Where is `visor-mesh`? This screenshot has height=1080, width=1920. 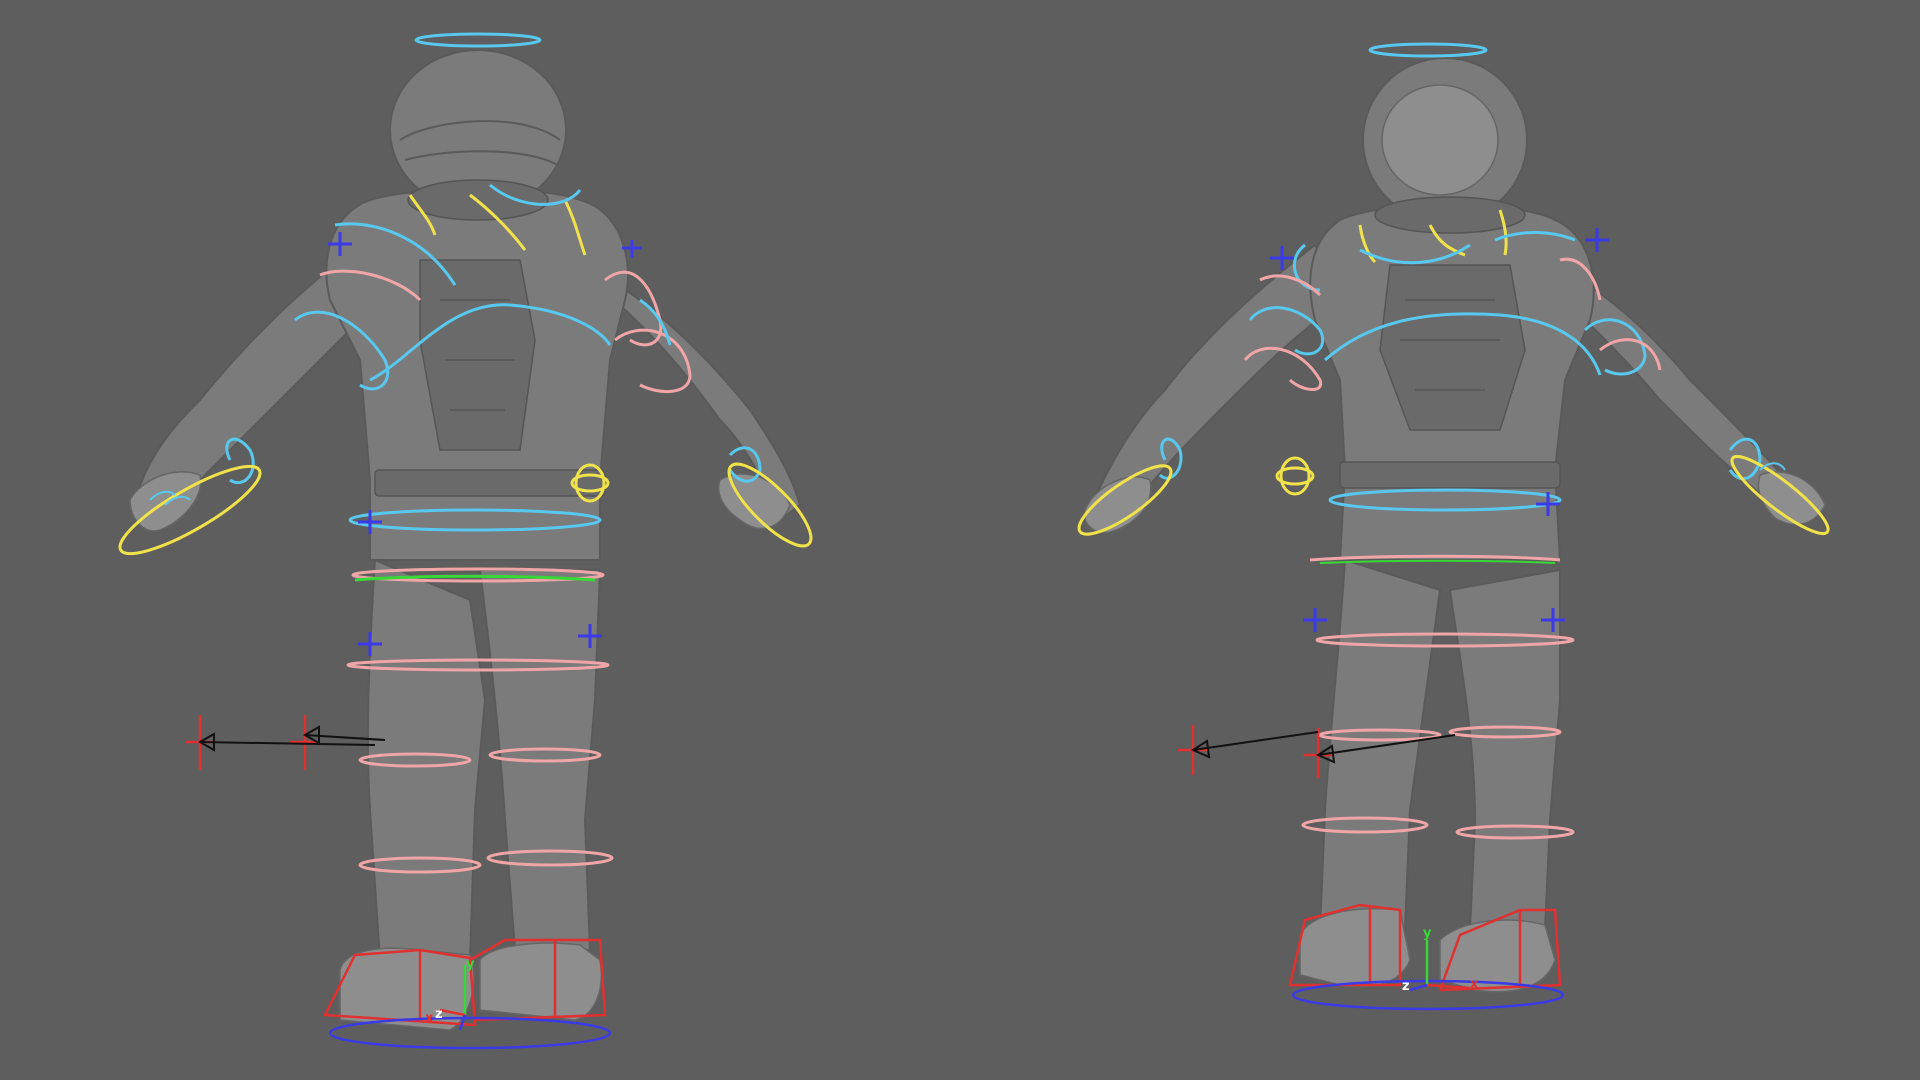 visor-mesh is located at coordinates (1440, 140).